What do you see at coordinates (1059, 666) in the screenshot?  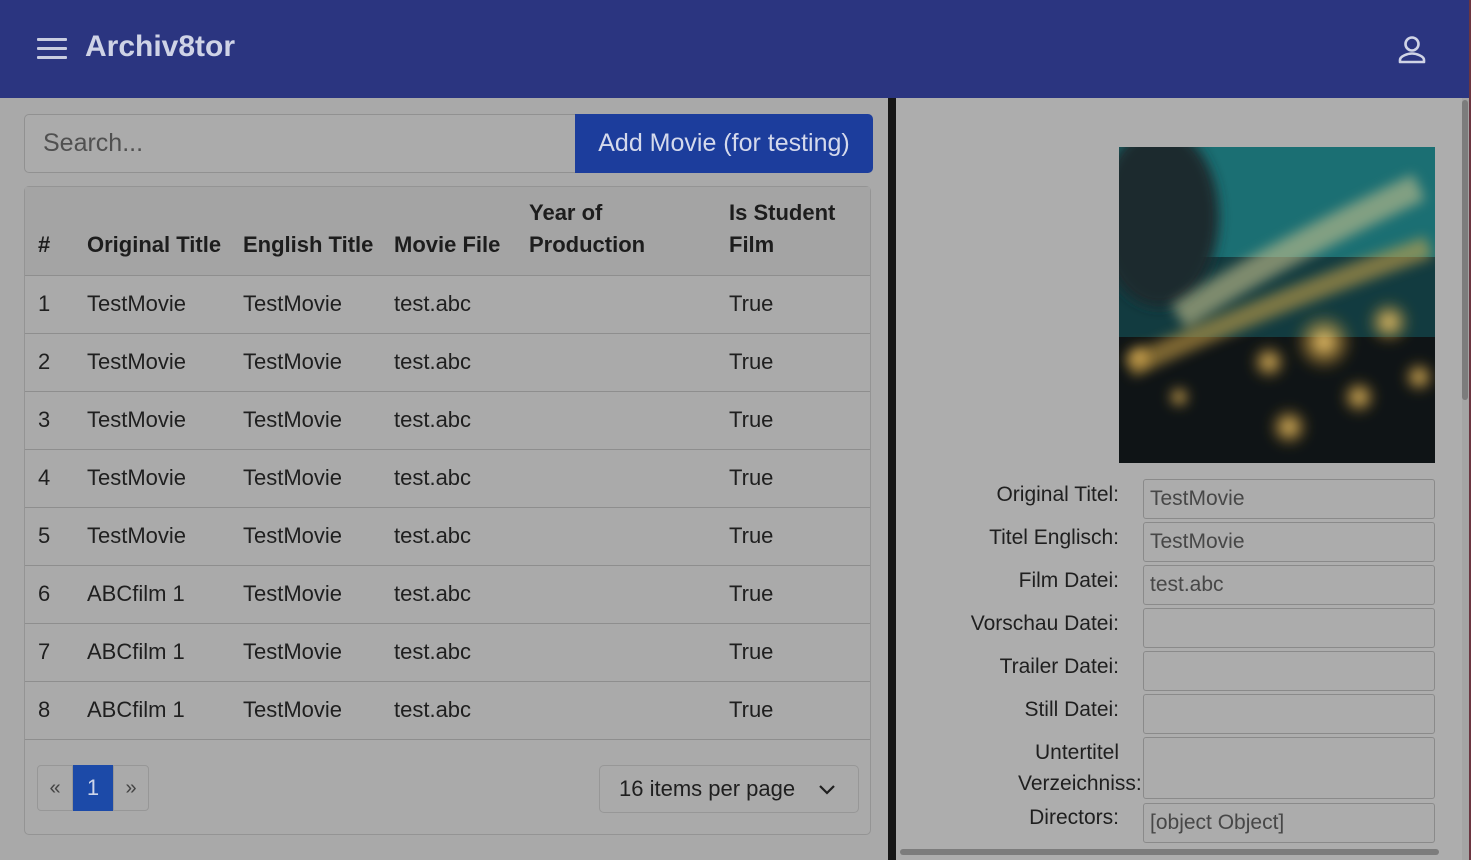 I see `label-trailer-file: Trailer Datei:` at bounding box center [1059, 666].